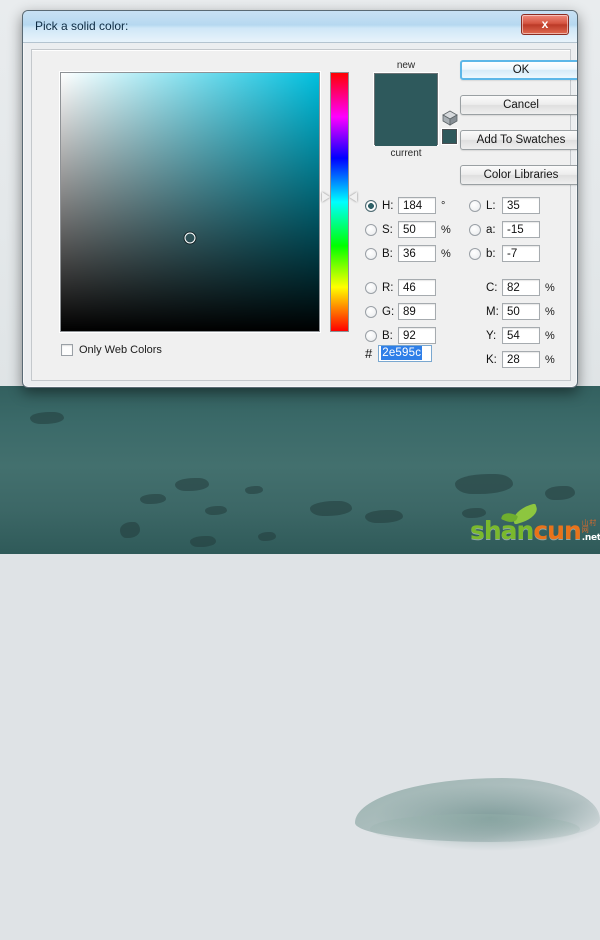 The width and height of the screenshot is (600, 940). What do you see at coordinates (518, 175) in the screenshot?
I see `color-libraries-button: Color Libraries` at bounding box center [518, 175].